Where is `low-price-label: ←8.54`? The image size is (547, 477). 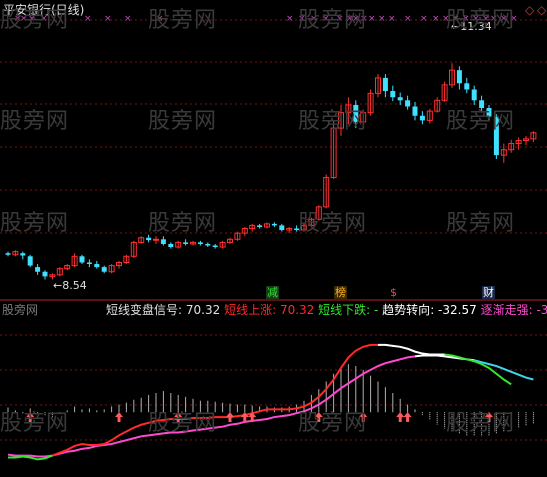
low-price-label: ←8.54 is located at coordinates (70, 285).